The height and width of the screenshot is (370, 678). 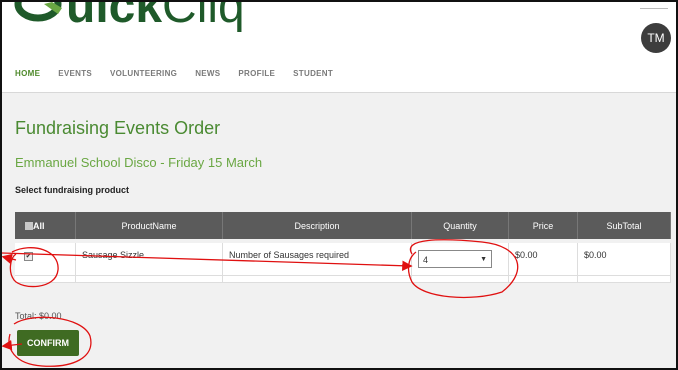 I want to click on quantity-select: 4 ▼, so click(x=455, y=259).